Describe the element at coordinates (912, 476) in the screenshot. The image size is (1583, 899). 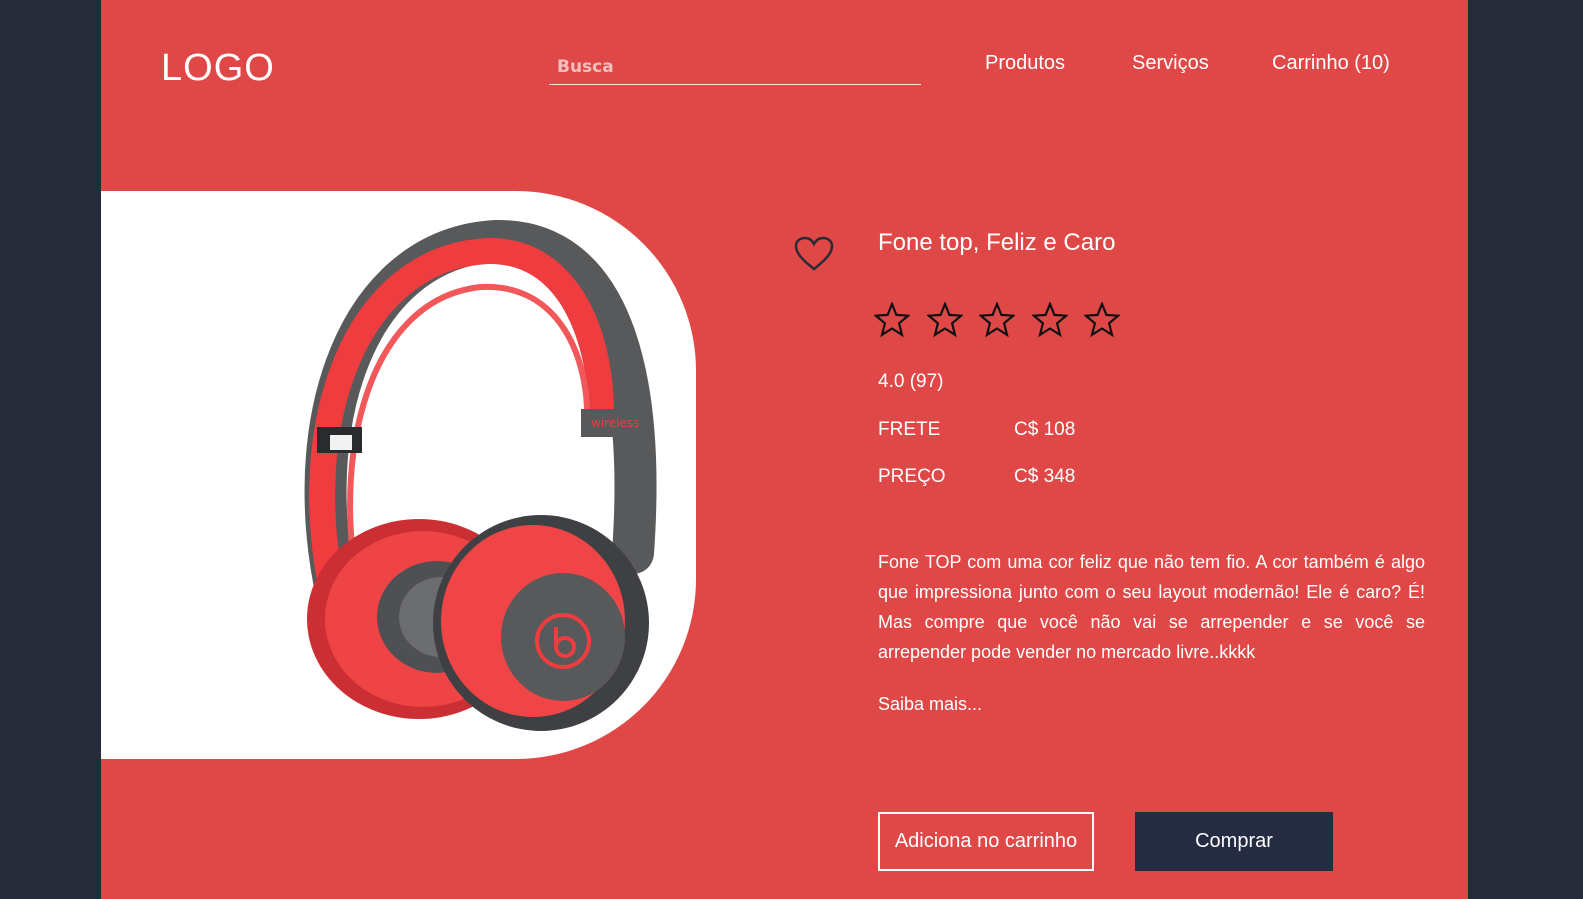
I see `price-label: PREÇO` at that location.